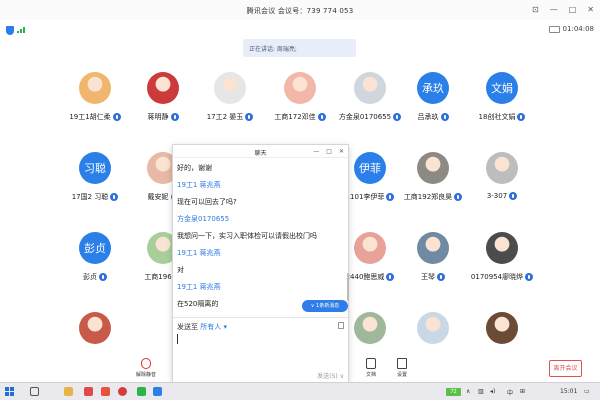 The width and height of the screenshot is (600, 400). I want to click on chat-scrollbar, so click(348, 287).